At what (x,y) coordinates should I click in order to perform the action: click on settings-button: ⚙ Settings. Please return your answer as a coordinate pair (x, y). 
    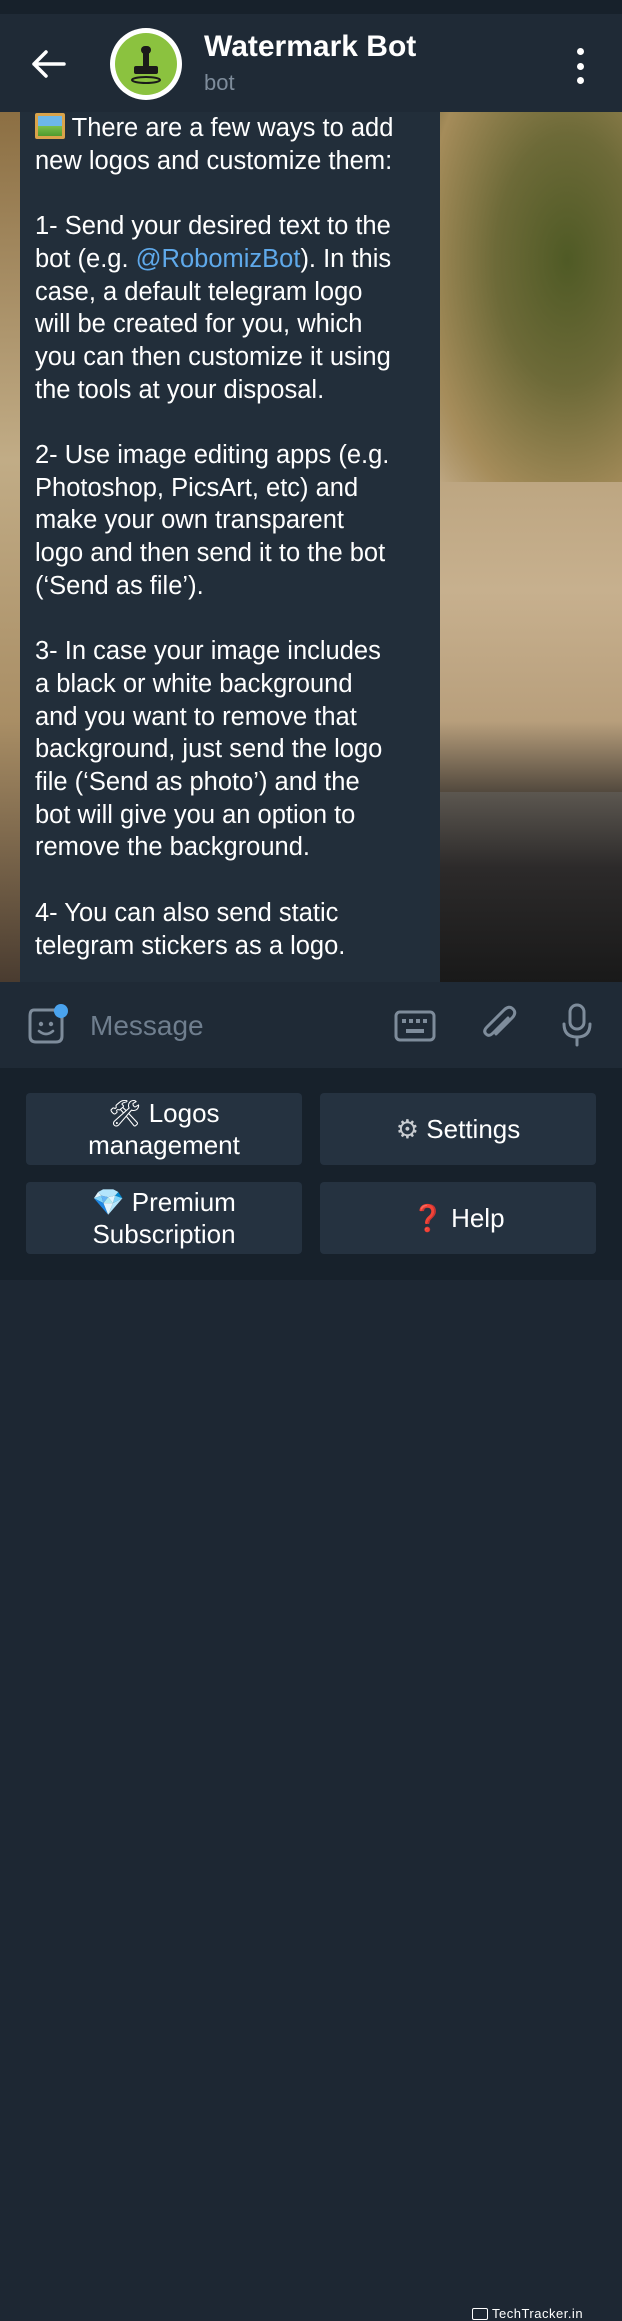
    Looking at the image, I should click on (458, 1129).